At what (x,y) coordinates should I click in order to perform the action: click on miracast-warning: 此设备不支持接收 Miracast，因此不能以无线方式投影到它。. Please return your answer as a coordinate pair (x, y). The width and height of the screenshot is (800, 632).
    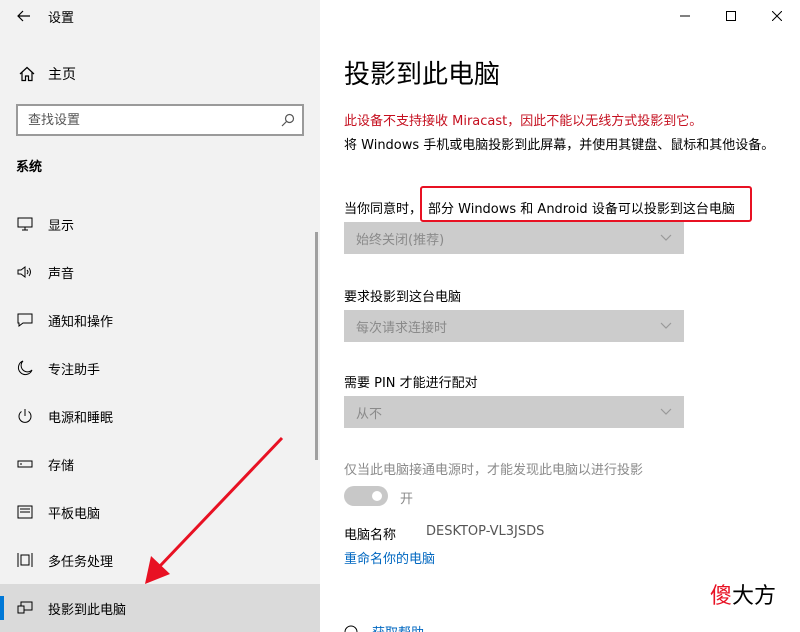
    Looking at the image, I should click on (523, 121).